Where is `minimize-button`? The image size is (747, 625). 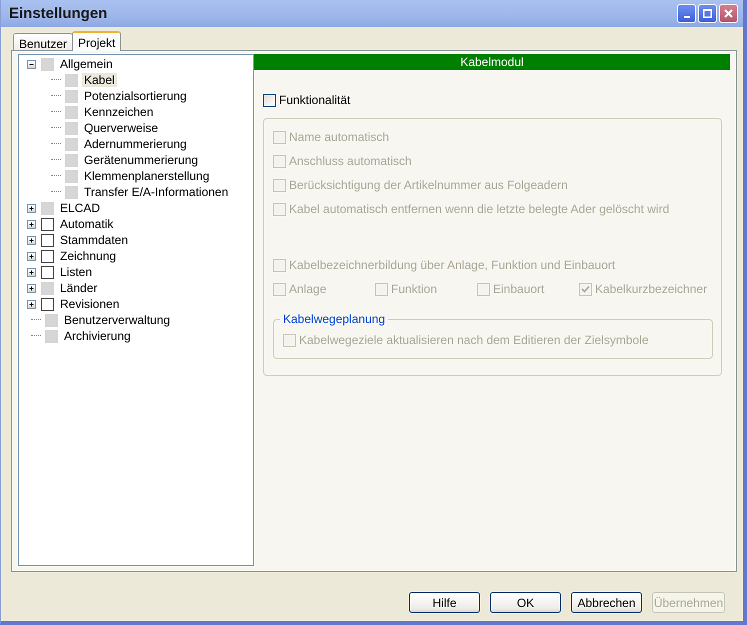
minimize-button is located at coordinates (686, 13).